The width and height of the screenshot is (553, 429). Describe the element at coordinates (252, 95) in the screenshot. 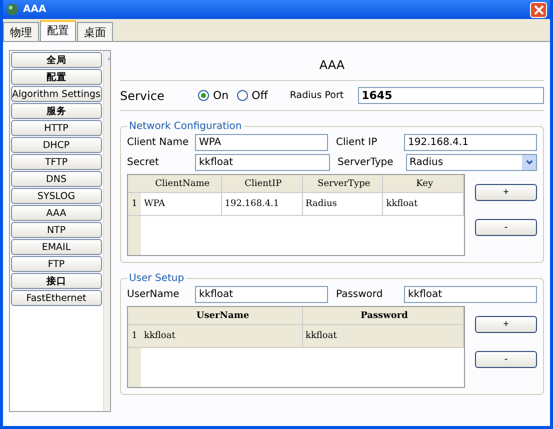

I see `radio-button: Off` at that location.